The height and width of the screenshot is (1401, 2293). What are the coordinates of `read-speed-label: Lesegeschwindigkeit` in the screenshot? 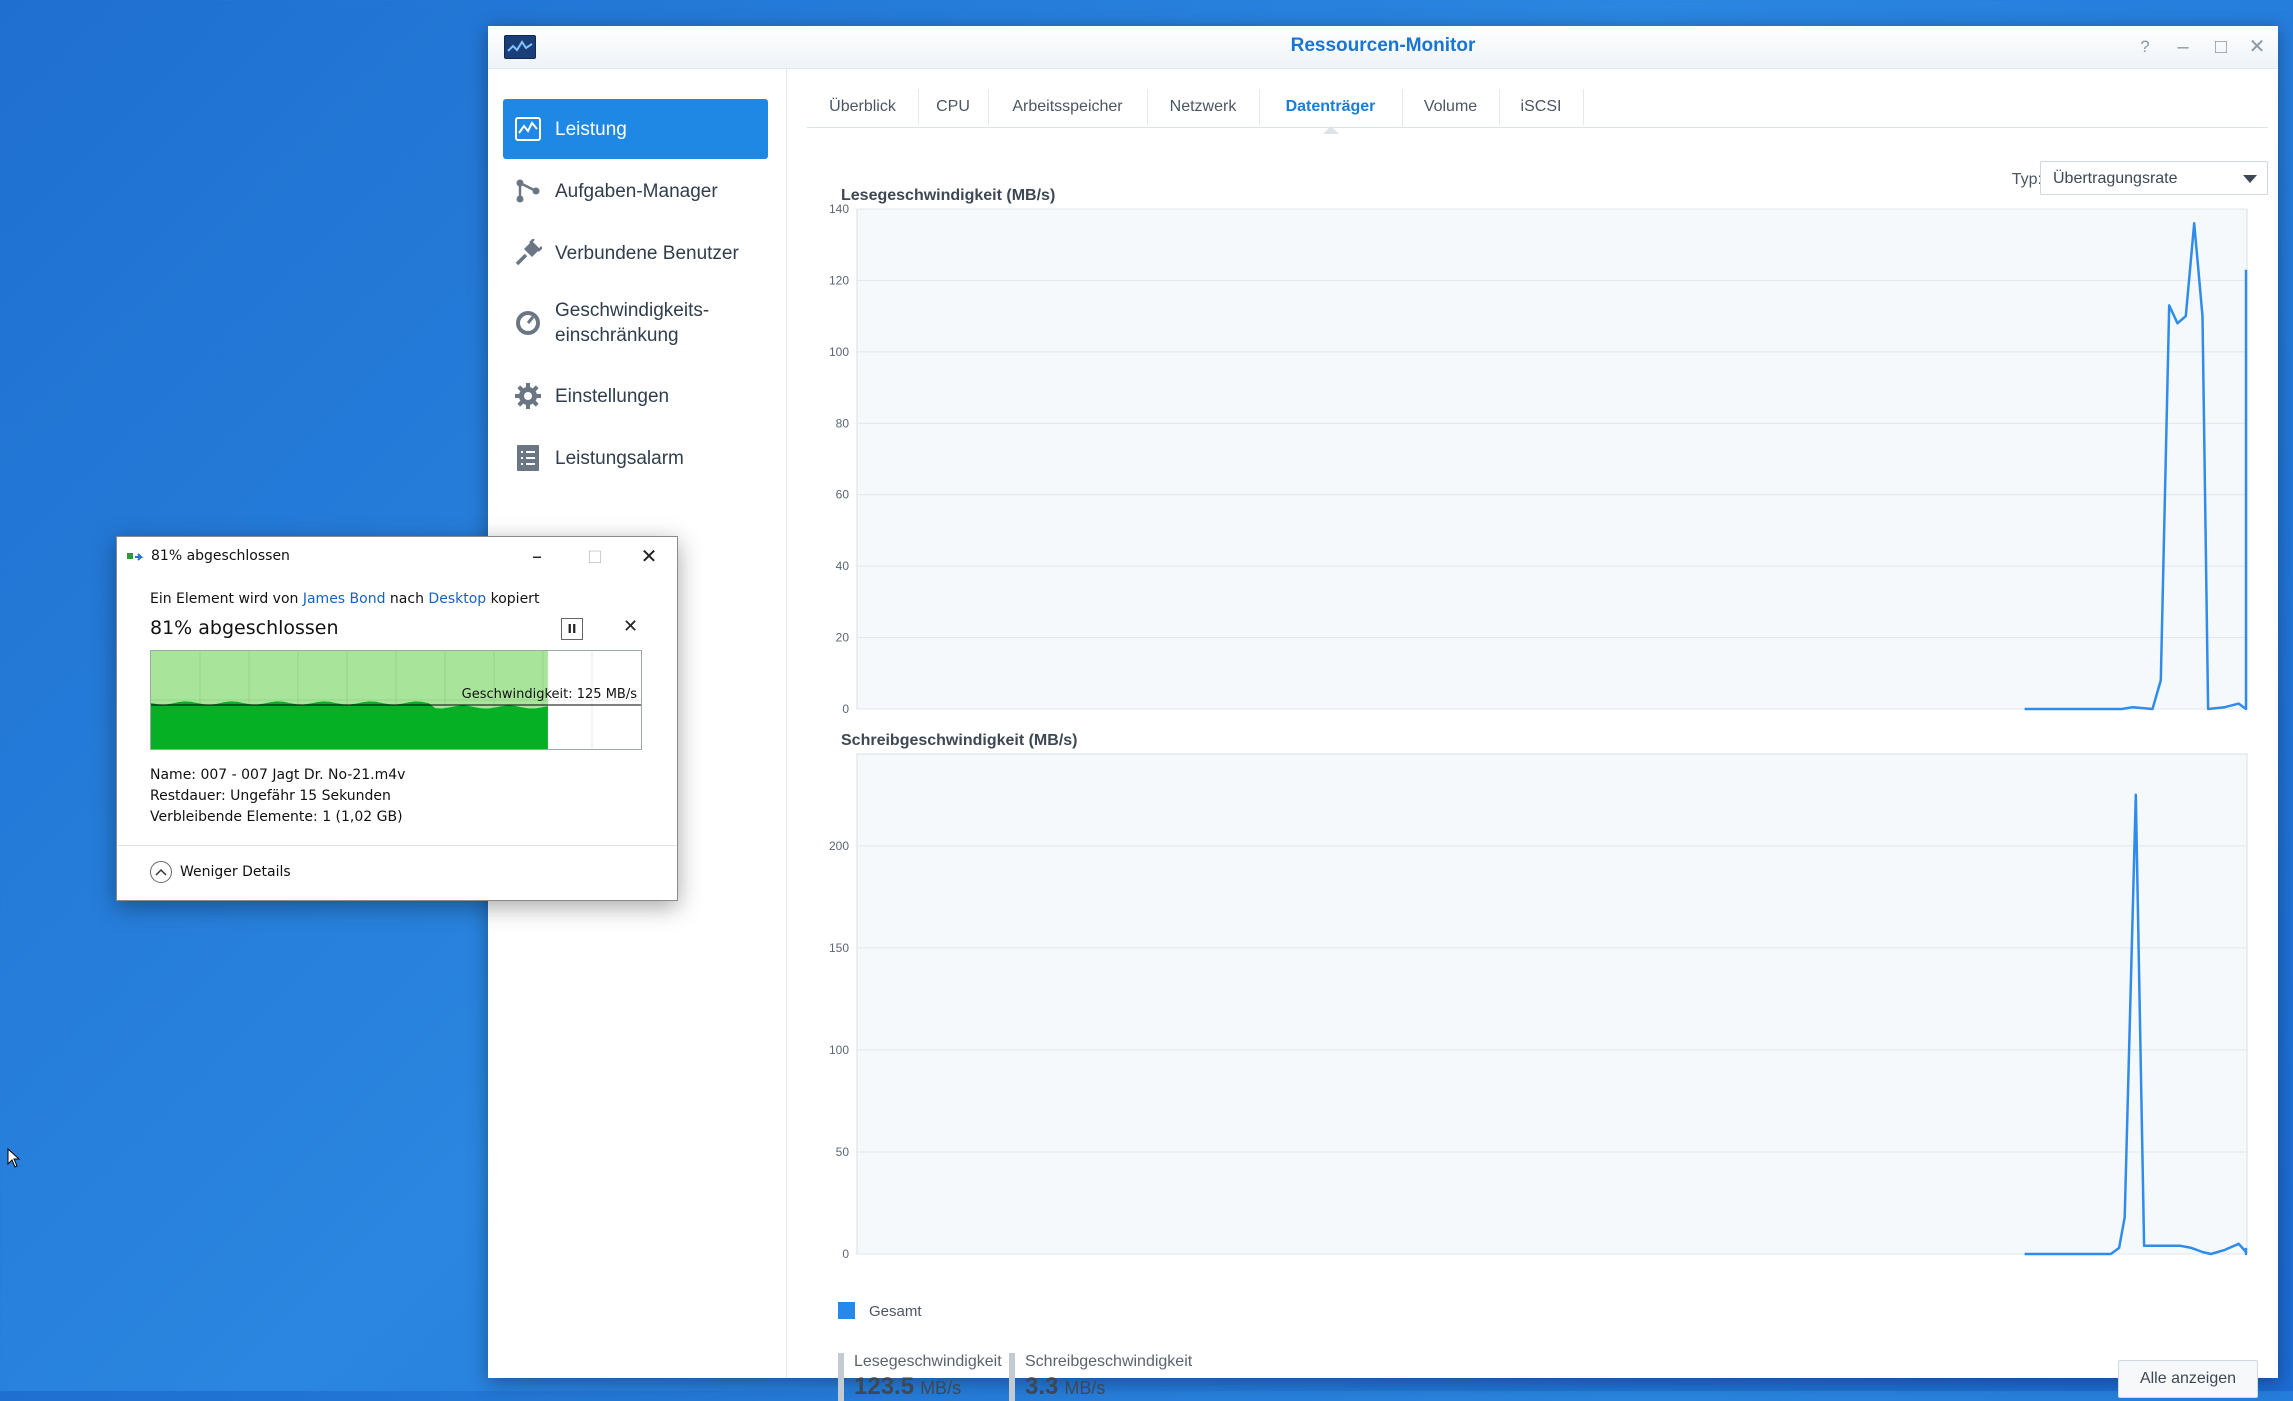 It's located at (928, 1361).